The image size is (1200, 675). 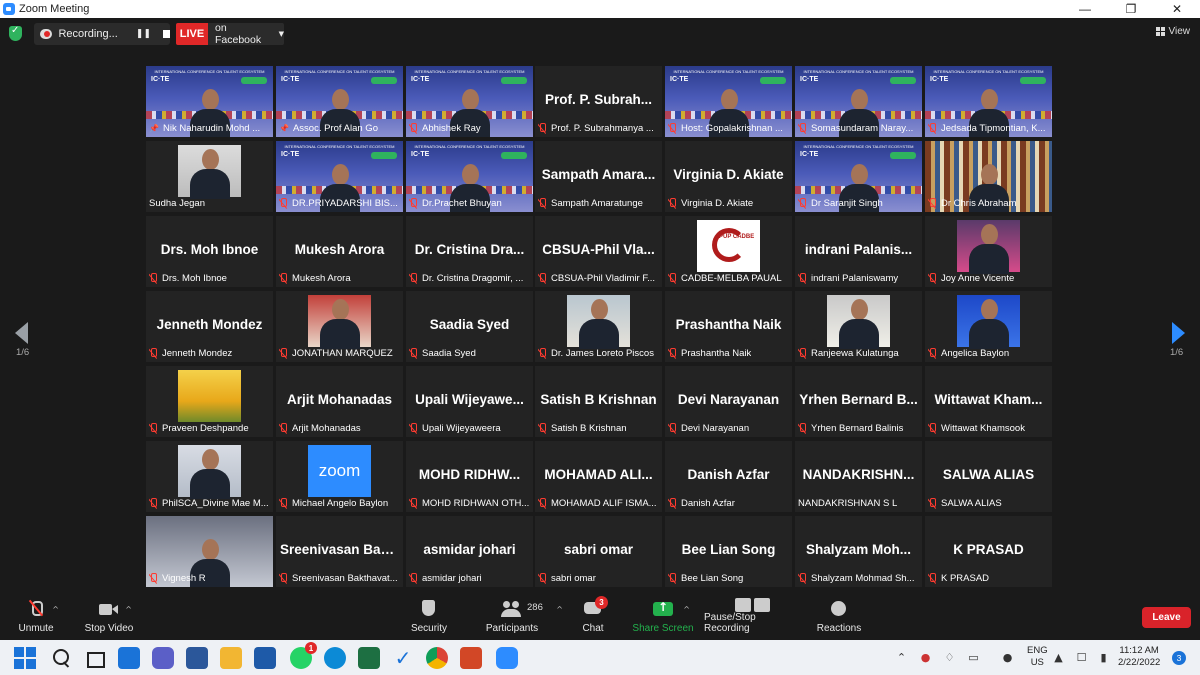 What do you see at coordinates (925, 657) in the screenshot?
I see `antivirus-tray-icon: ●` at bounding box center [925, 657].